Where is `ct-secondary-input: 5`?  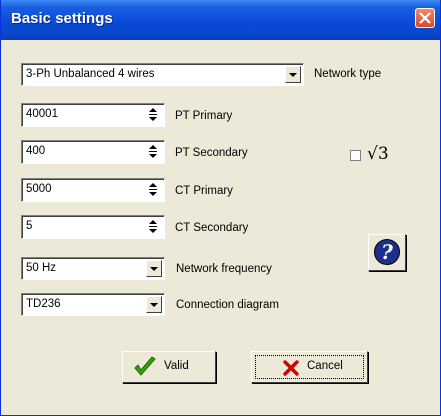
ct-secondary-input: 5 is located at coordinates (93, 227).